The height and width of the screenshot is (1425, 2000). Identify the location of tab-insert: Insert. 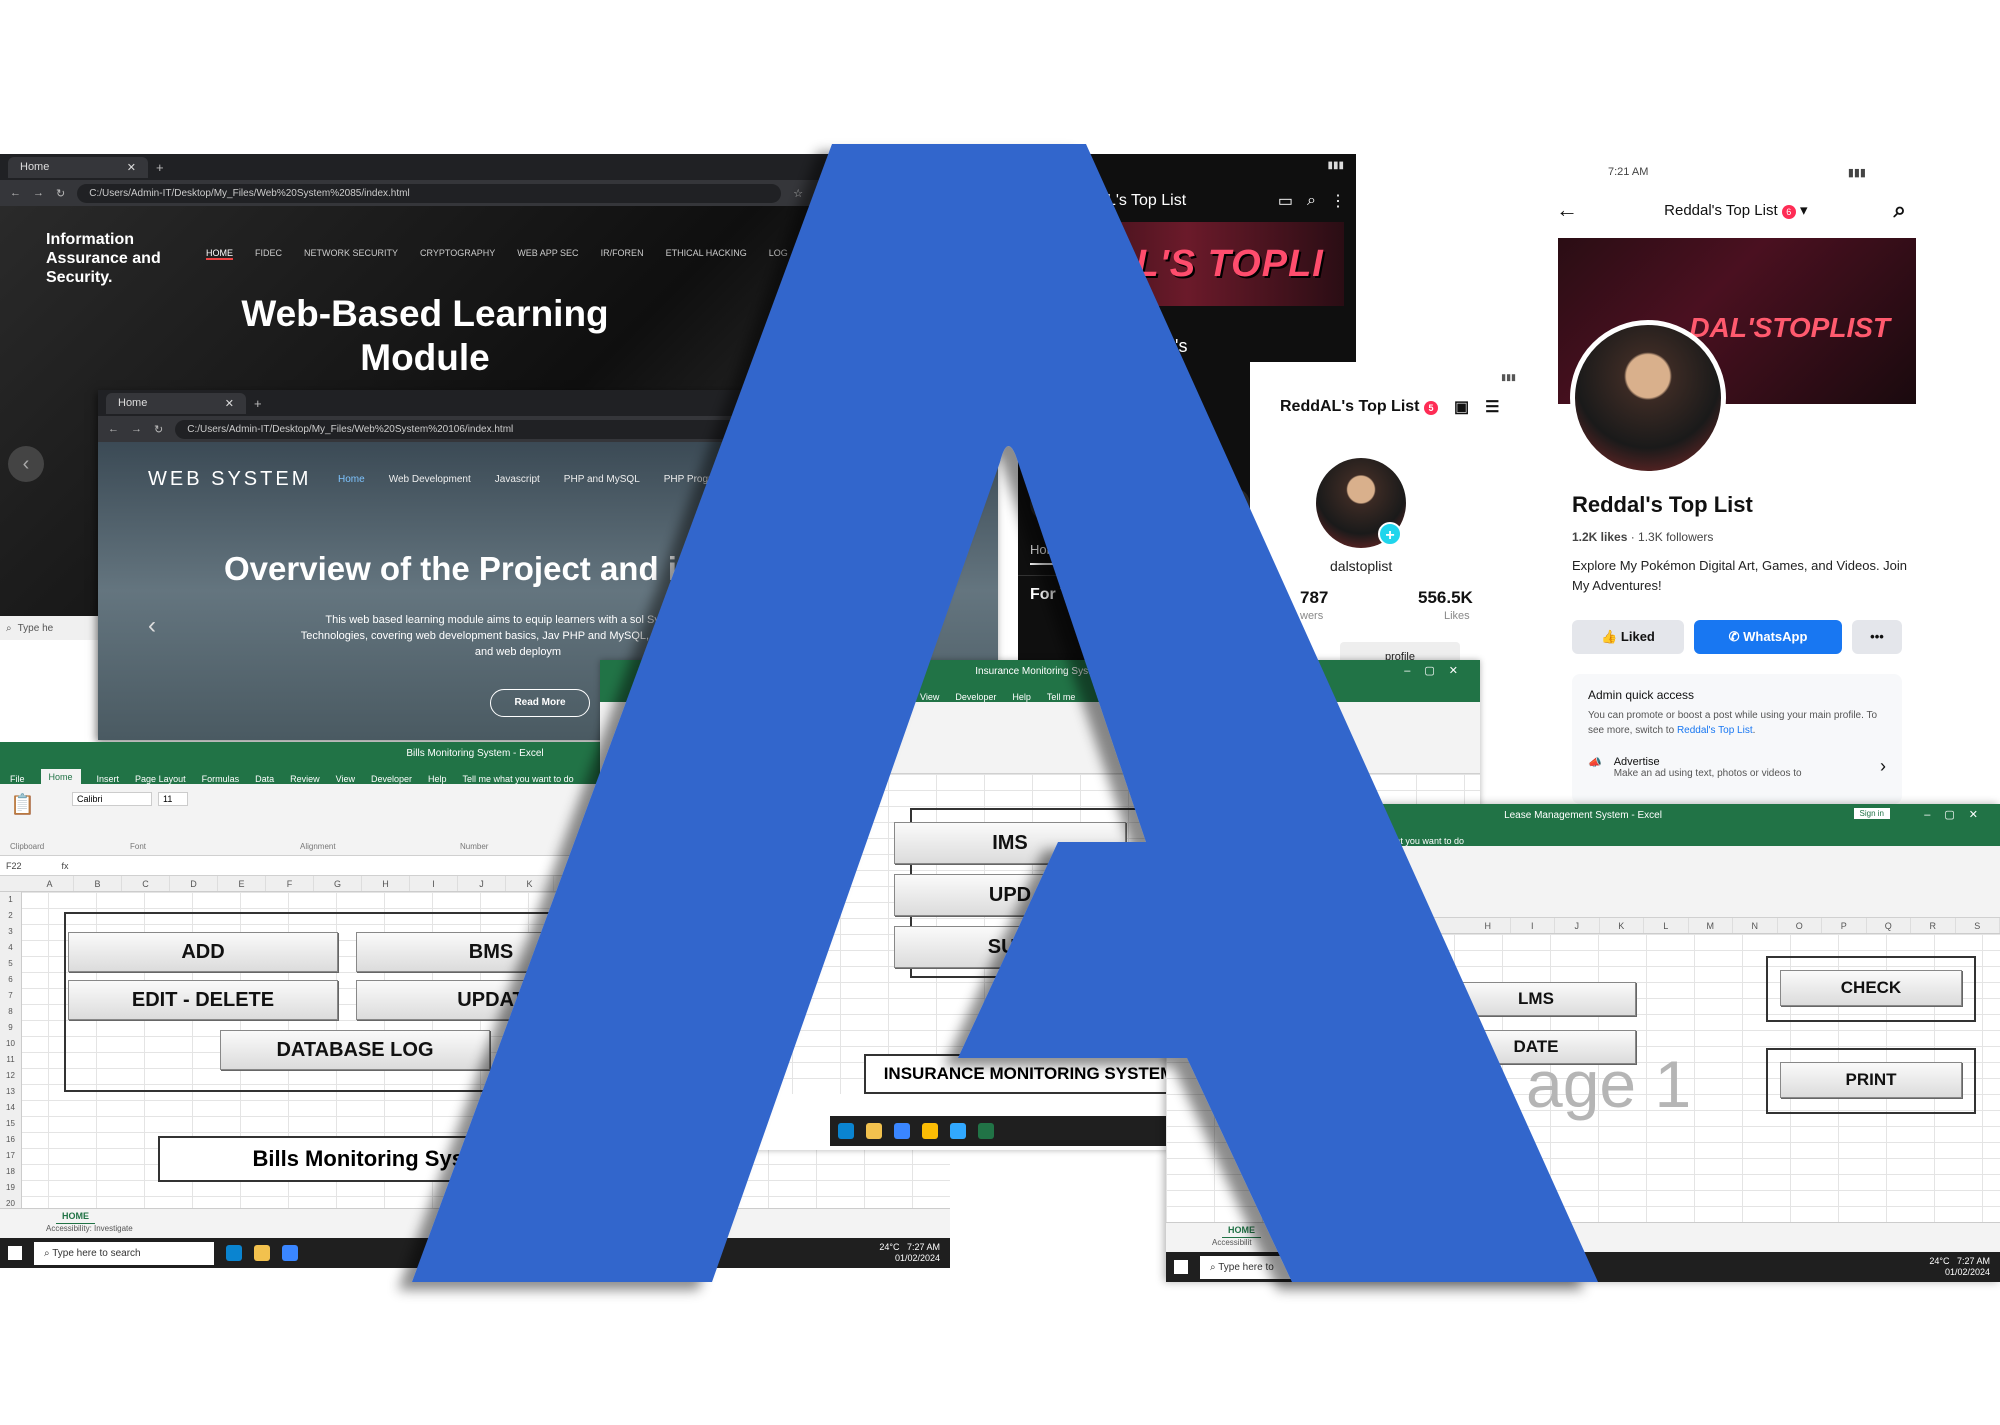
(108, 779).